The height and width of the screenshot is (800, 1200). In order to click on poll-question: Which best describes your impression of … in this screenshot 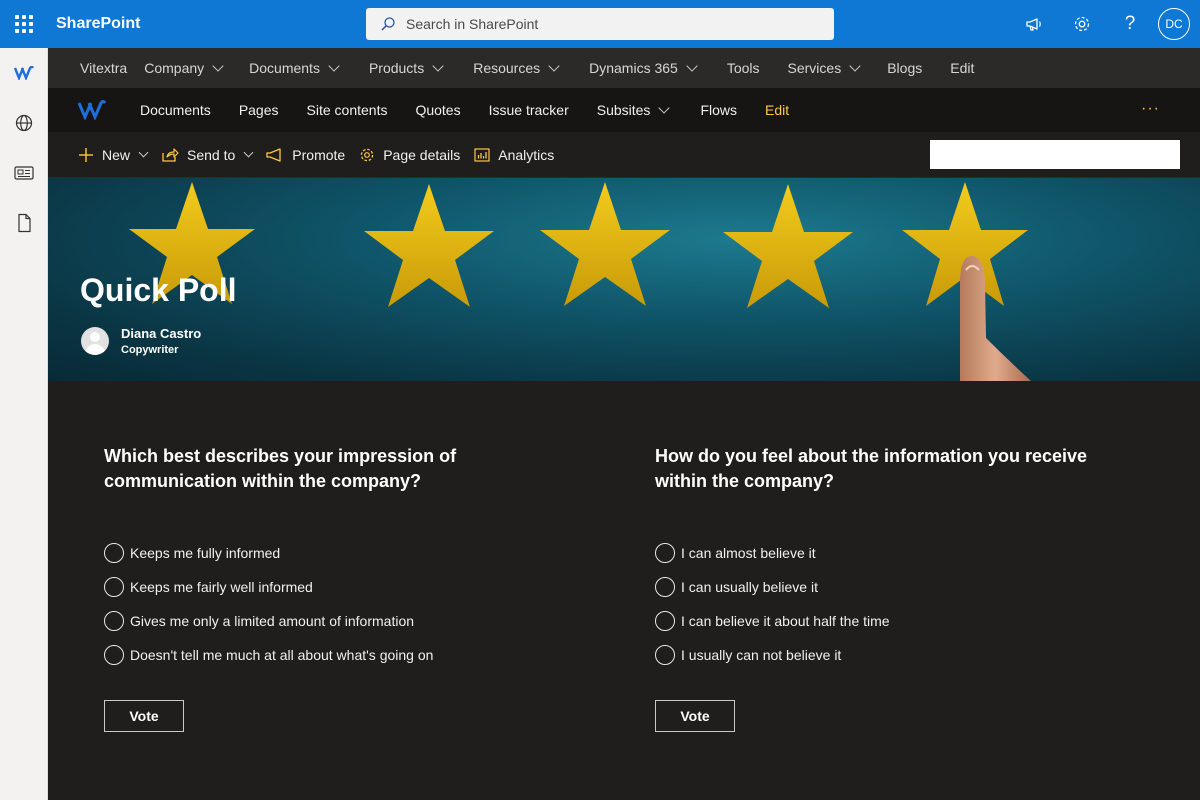, I will do `click(280, 468)`.